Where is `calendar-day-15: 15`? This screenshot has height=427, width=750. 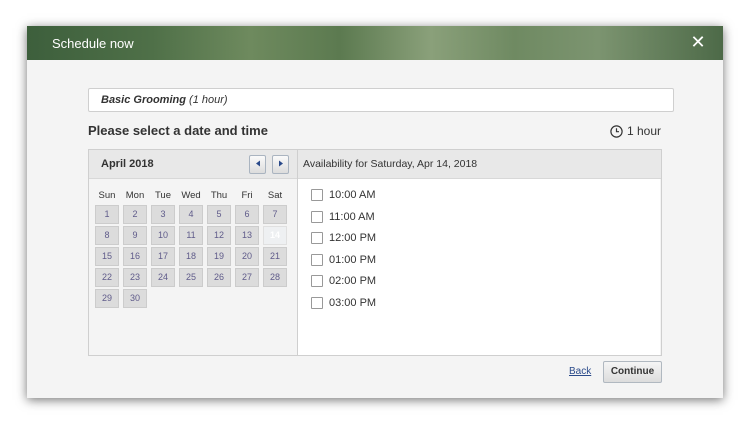 calendar-day-15: 15 is located at coordinates (107, 256).